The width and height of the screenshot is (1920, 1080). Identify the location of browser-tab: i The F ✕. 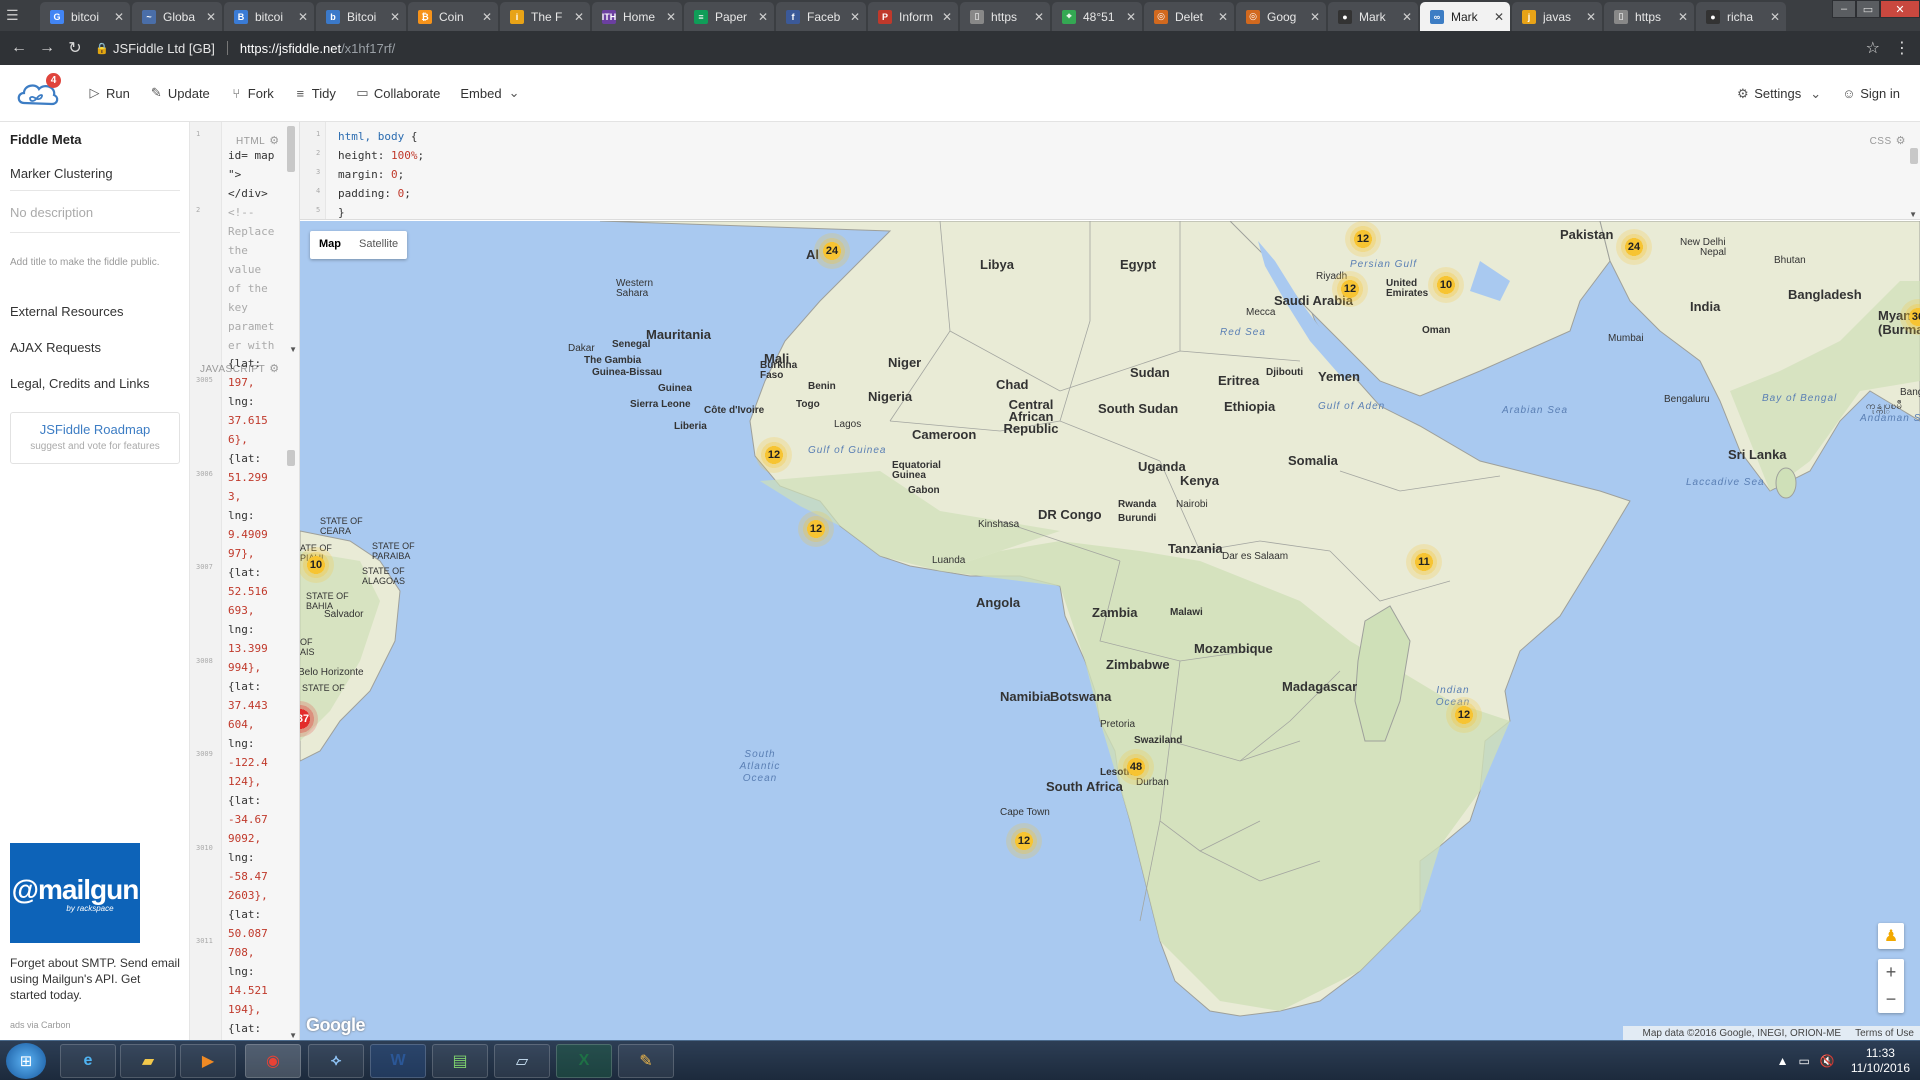
(545, 16).